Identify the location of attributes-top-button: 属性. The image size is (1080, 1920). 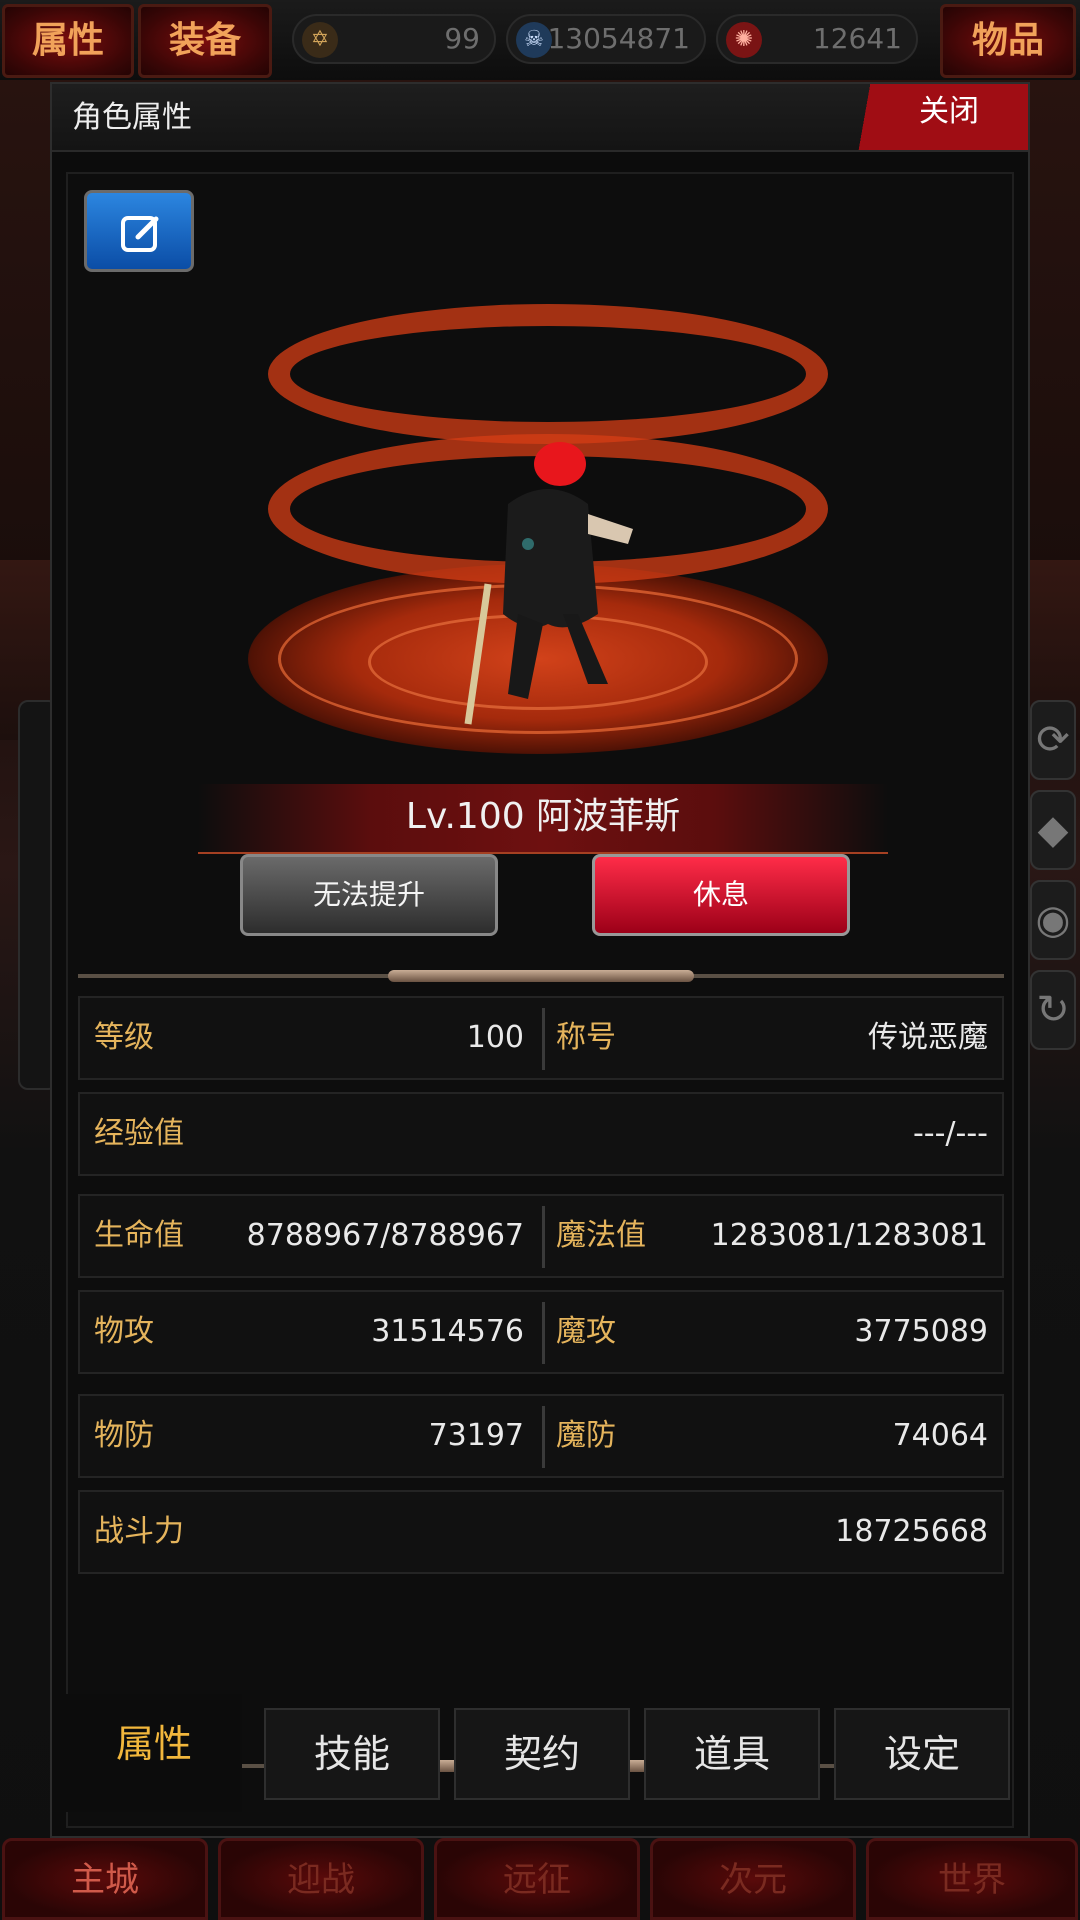
(68, 41).